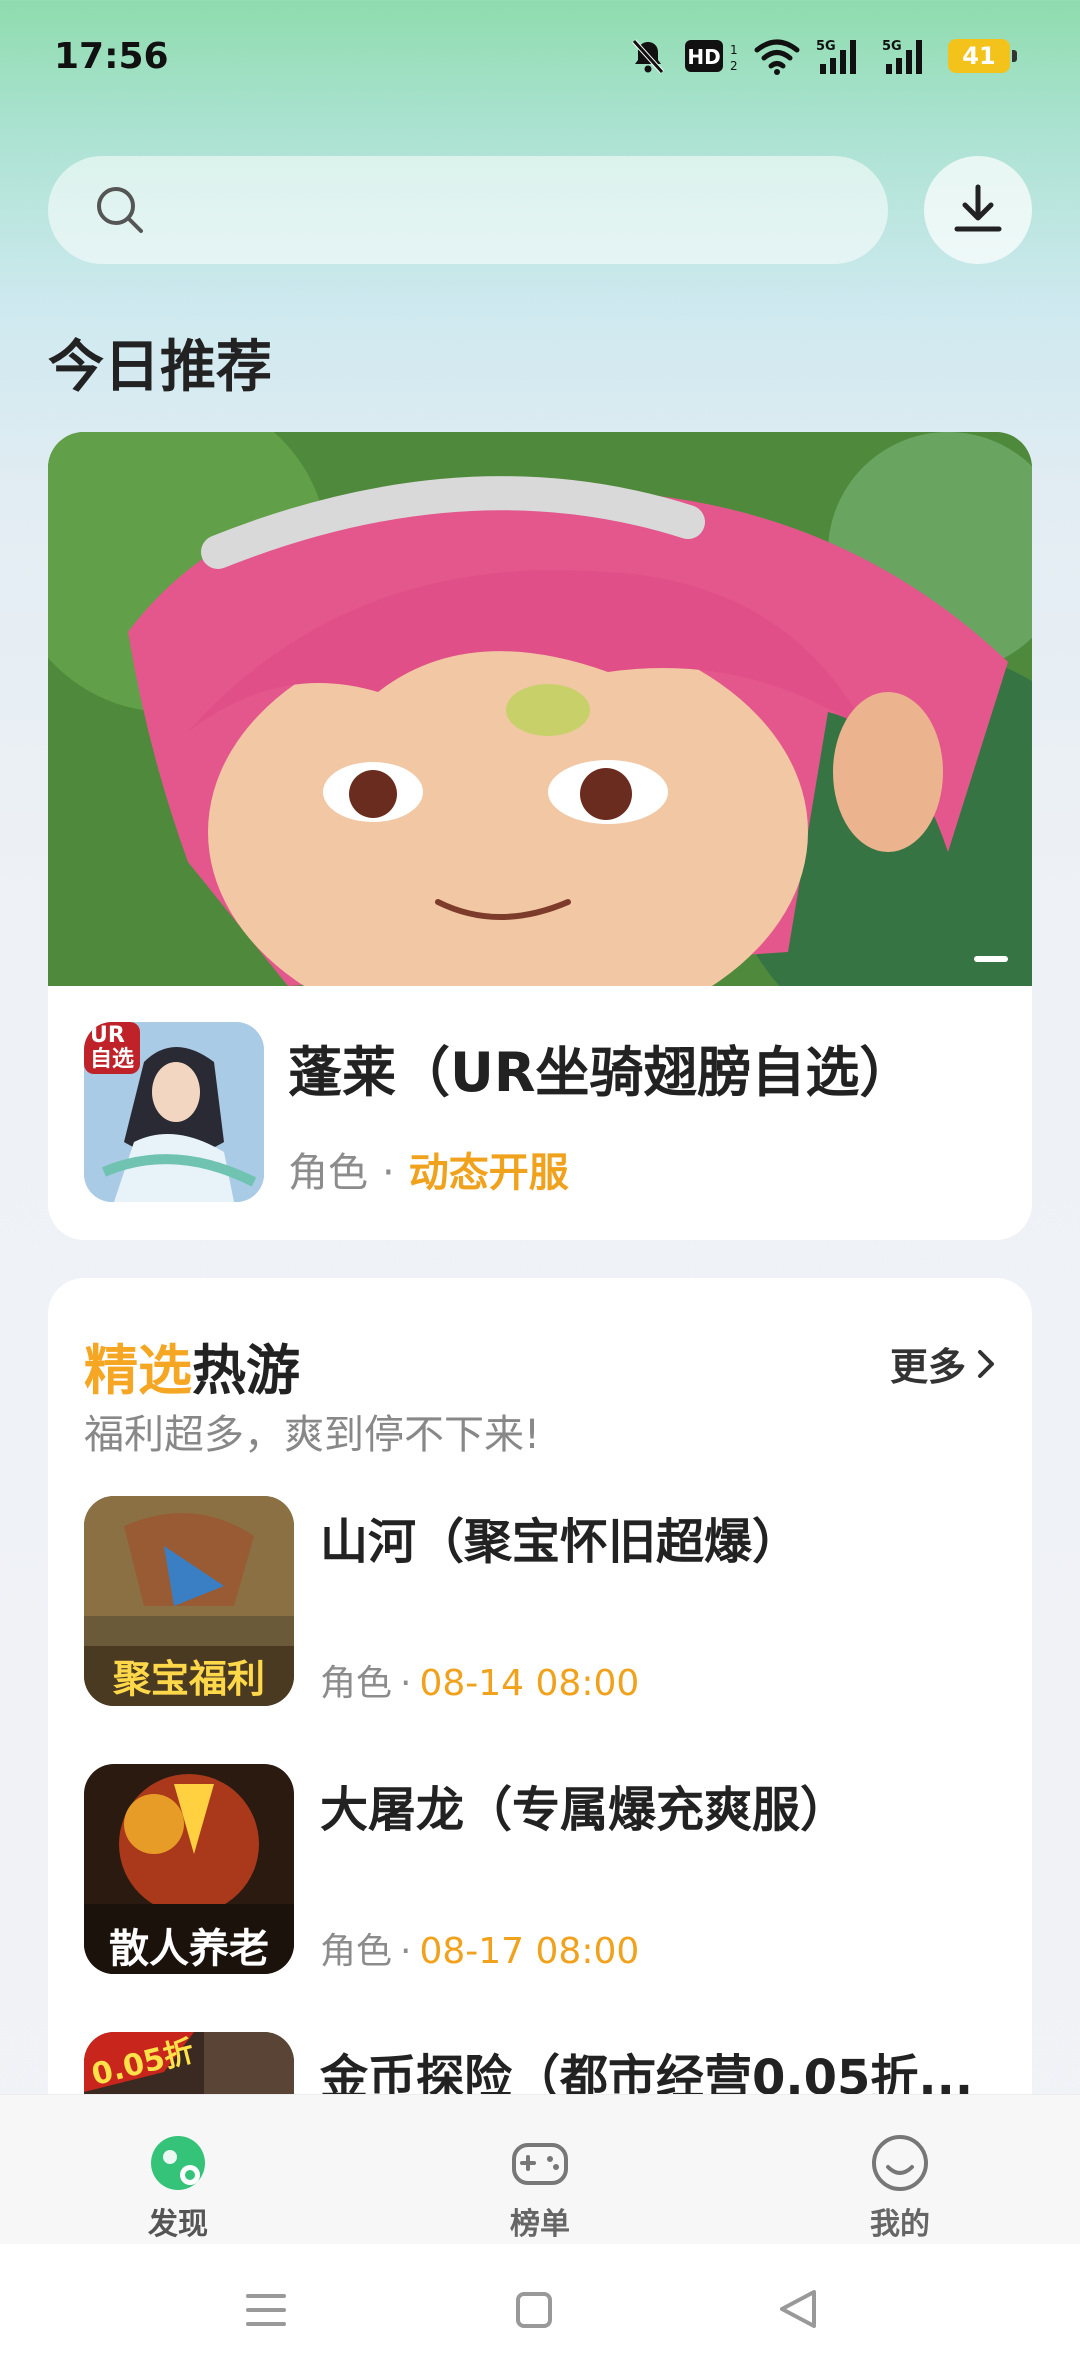 This screenshot has height=2376, width=1080. I want to click on game-icon: 散人养老, so click(189, 1869).